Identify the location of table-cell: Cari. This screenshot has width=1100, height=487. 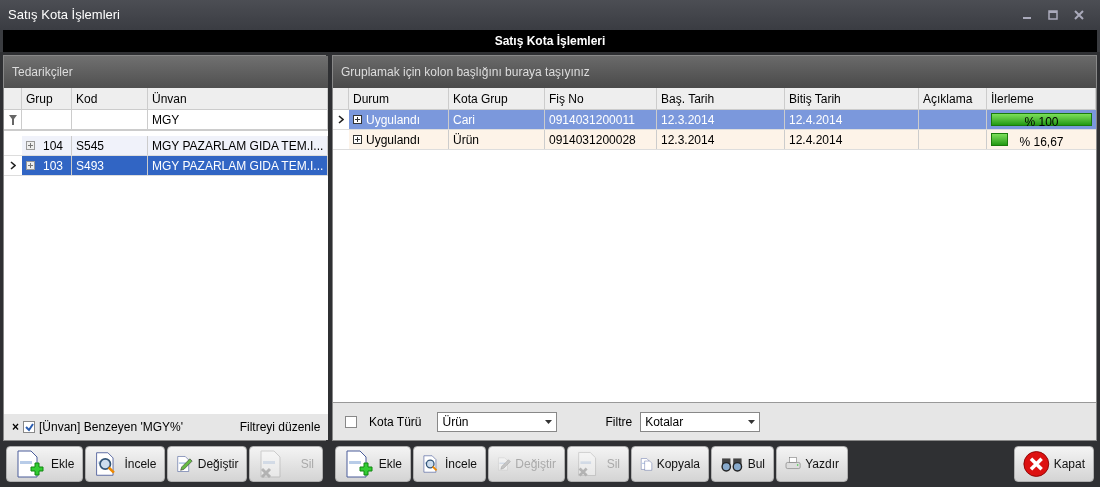
(497, 119).